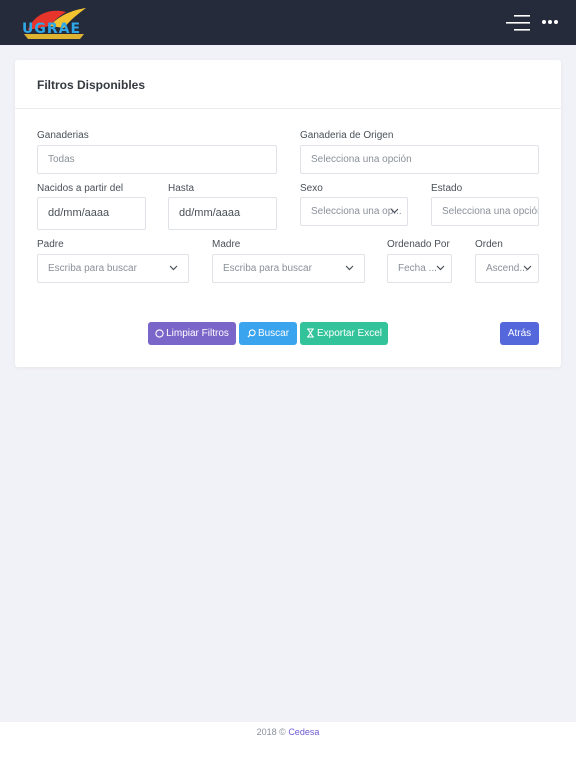 This screenshot has height=768, width=576. What do you see at coordinates (159, 333) in the screenshot?
I see `circle-icon` at bounding box center [159, 333].